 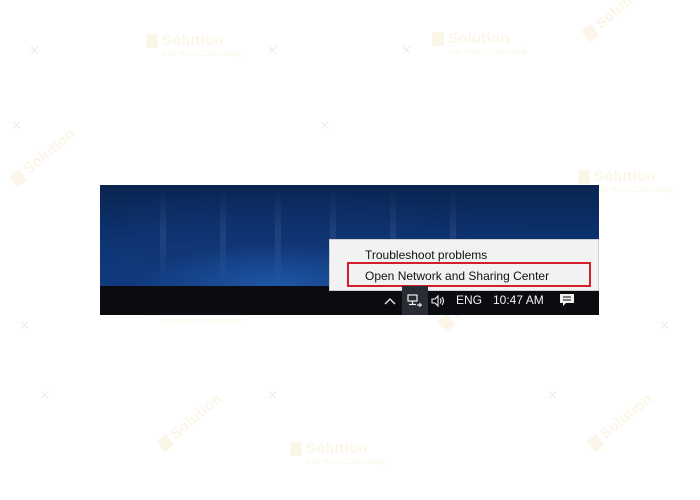 I want to click on action-center-icon, so click(x=567, y=300).